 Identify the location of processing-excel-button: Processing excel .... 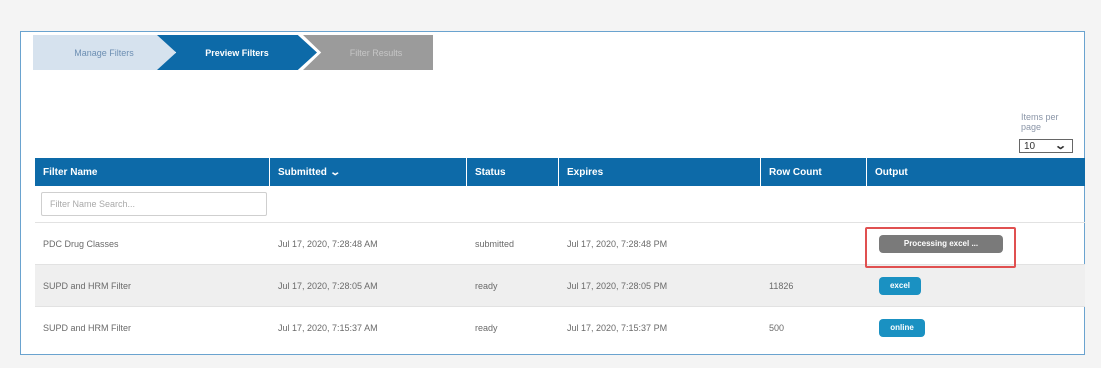
(941, 243).